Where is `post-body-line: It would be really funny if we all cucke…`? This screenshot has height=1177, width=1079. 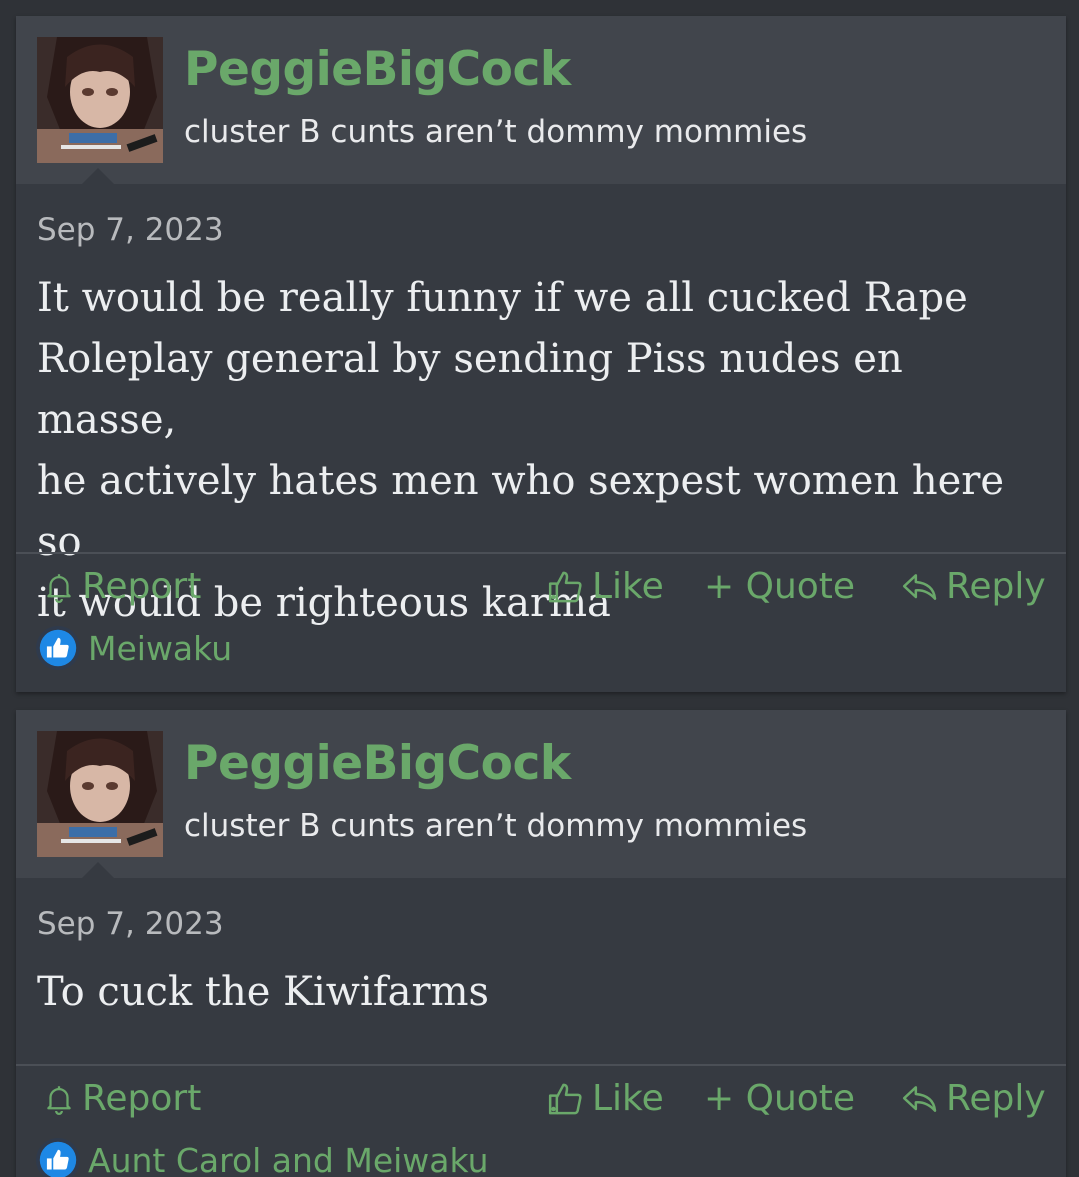
post-body-line: It would be really funny if we all cucke… is located at coordinates (502, 298).